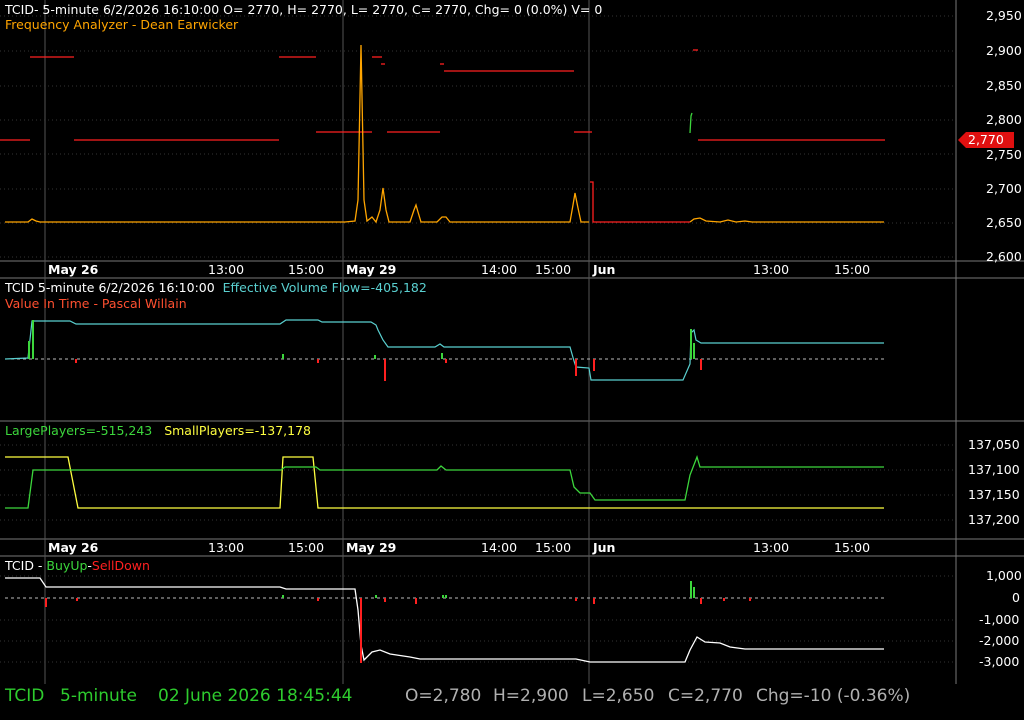  Describe the element at coordinates (443, 696) in the screenshot. I see `footer-open: O=2,780` at that location.